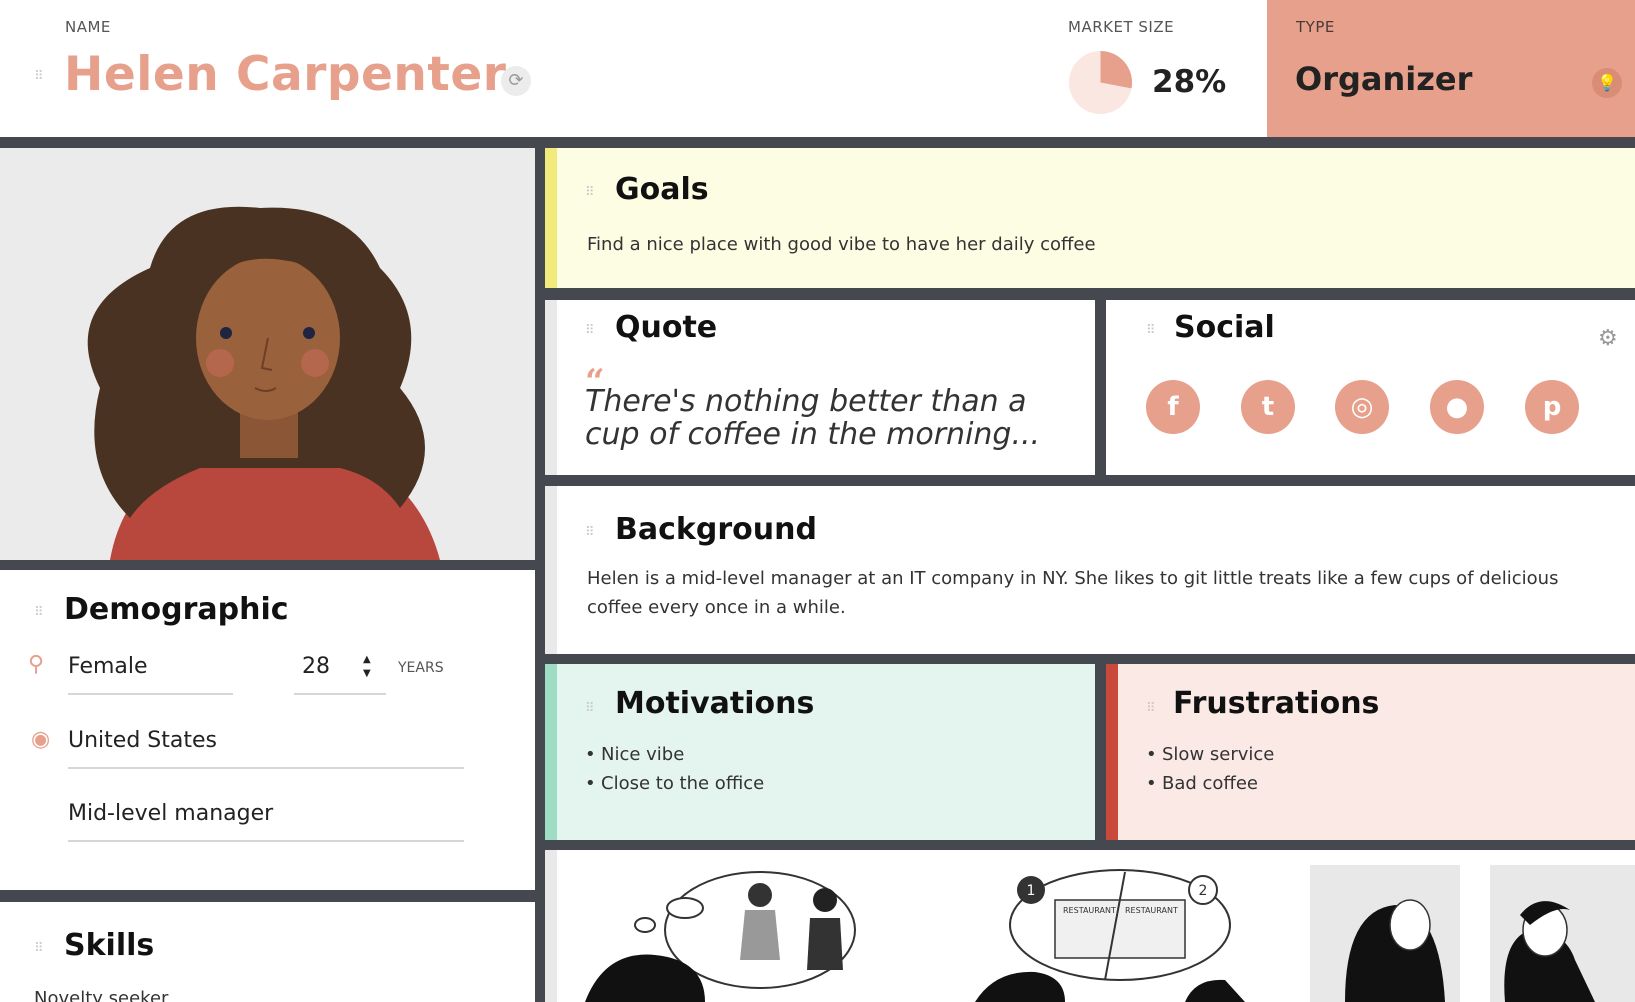 This screenshot has width=1635, height=1002. What do you see at coordinates (1121, 27) in the screenshot?
I see `market-size-label: MARKET SIZE` at bounding box center [1121, 27].